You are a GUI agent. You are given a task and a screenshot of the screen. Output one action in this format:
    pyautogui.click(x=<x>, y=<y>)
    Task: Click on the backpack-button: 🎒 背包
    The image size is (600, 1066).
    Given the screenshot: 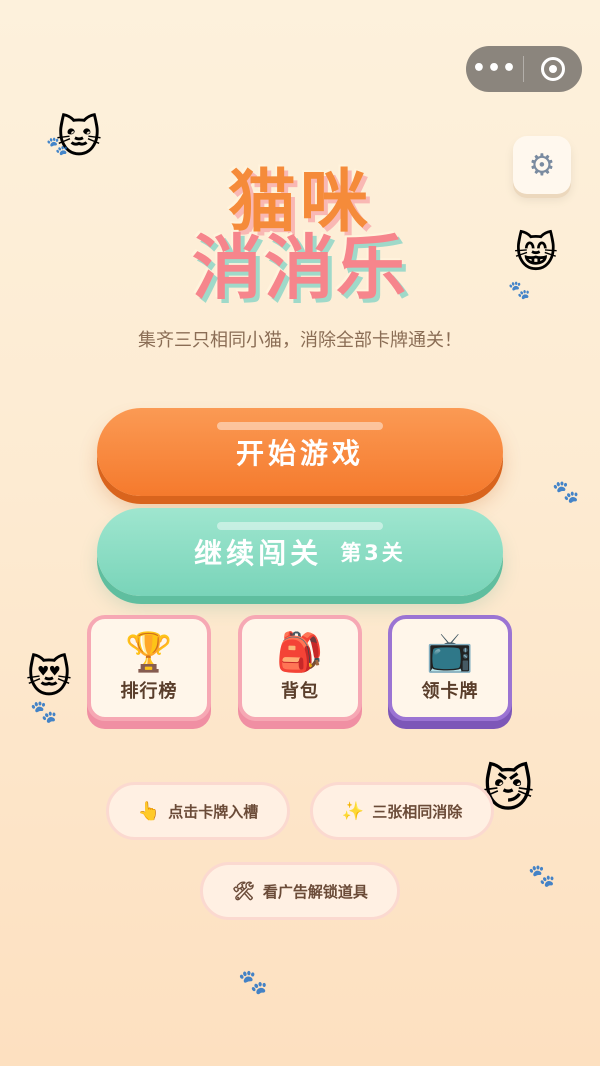 What is the action you would take?
    pyautogui.click(x=300, y=668)
    